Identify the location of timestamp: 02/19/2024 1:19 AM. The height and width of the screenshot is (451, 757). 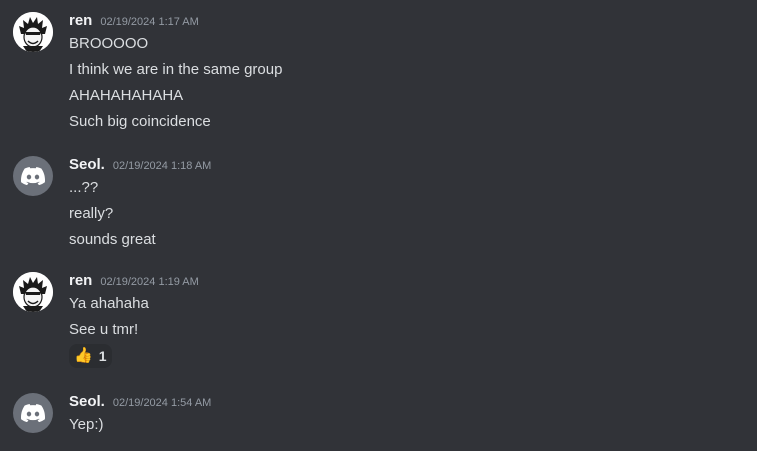
(149, 282).